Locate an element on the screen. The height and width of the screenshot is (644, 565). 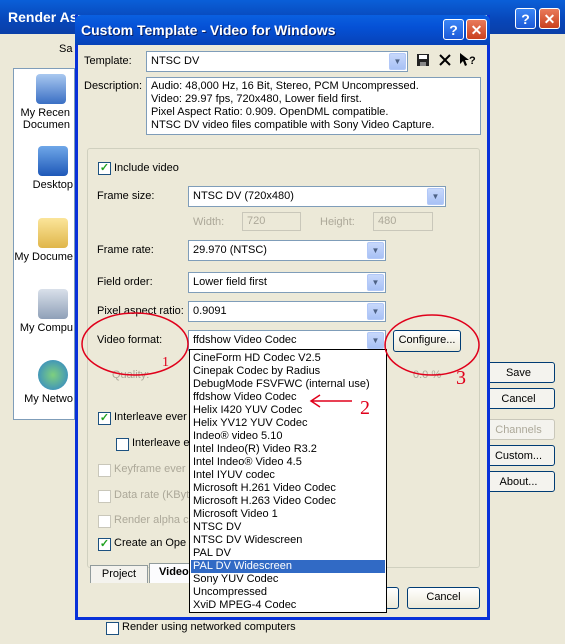
annotation-mark-2: 2 is located at coordinates (365, 408).